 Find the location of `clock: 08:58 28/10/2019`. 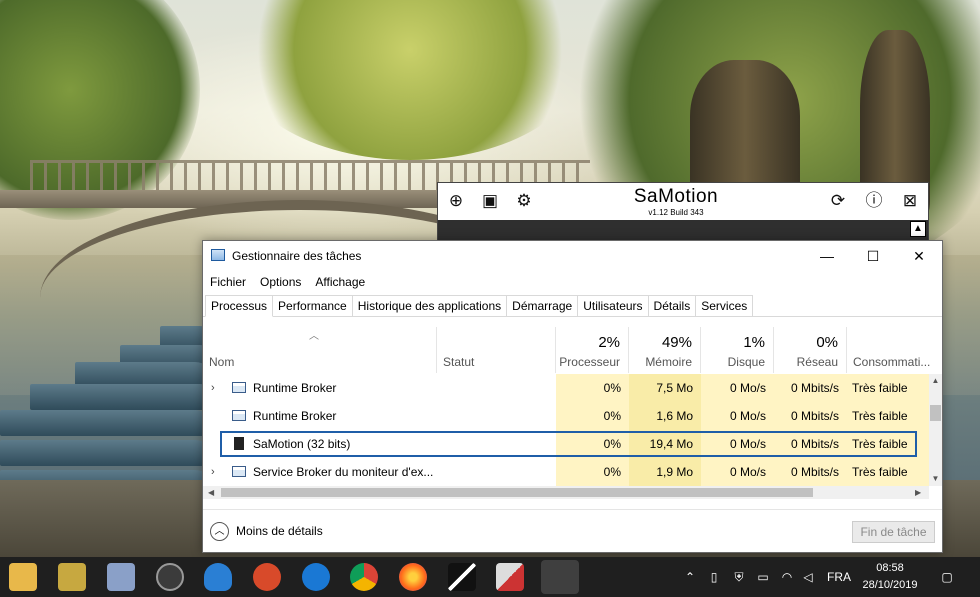

clock: 08:58 28/10/2019 is located at coordinates (890, 577).